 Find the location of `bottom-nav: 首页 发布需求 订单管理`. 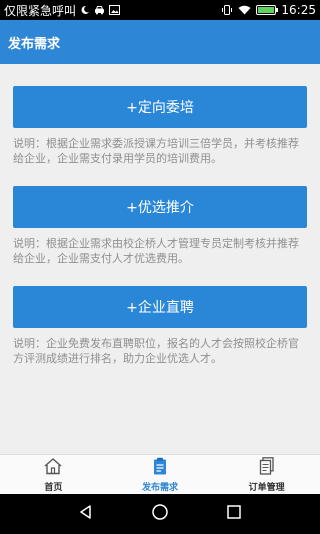

bottom-nav: 首页 发布需求 订单管理 is located at coordinates (160, 474).